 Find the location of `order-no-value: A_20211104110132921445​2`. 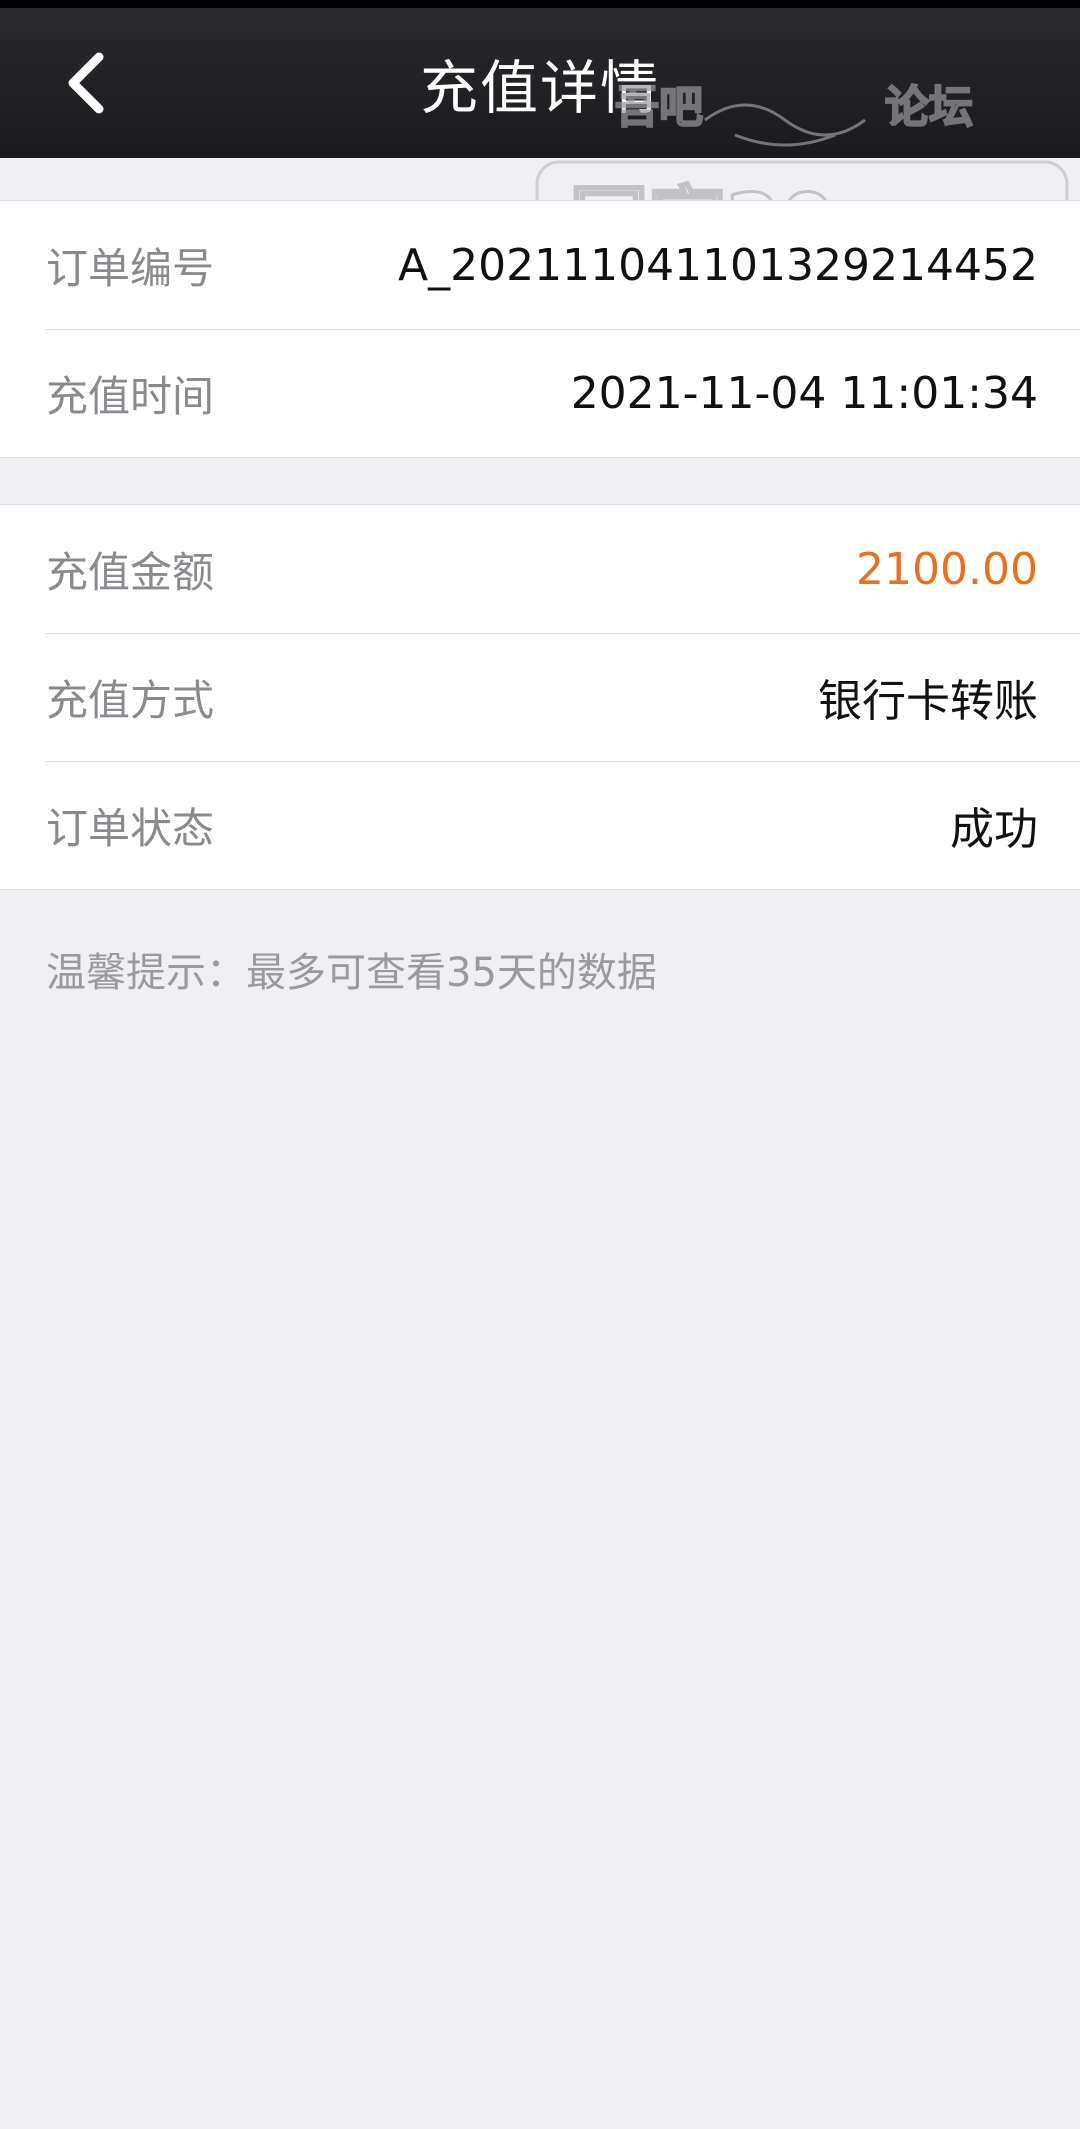

order-no-value: A_20211104110132921445​2 is located at coordinates (718, 265).